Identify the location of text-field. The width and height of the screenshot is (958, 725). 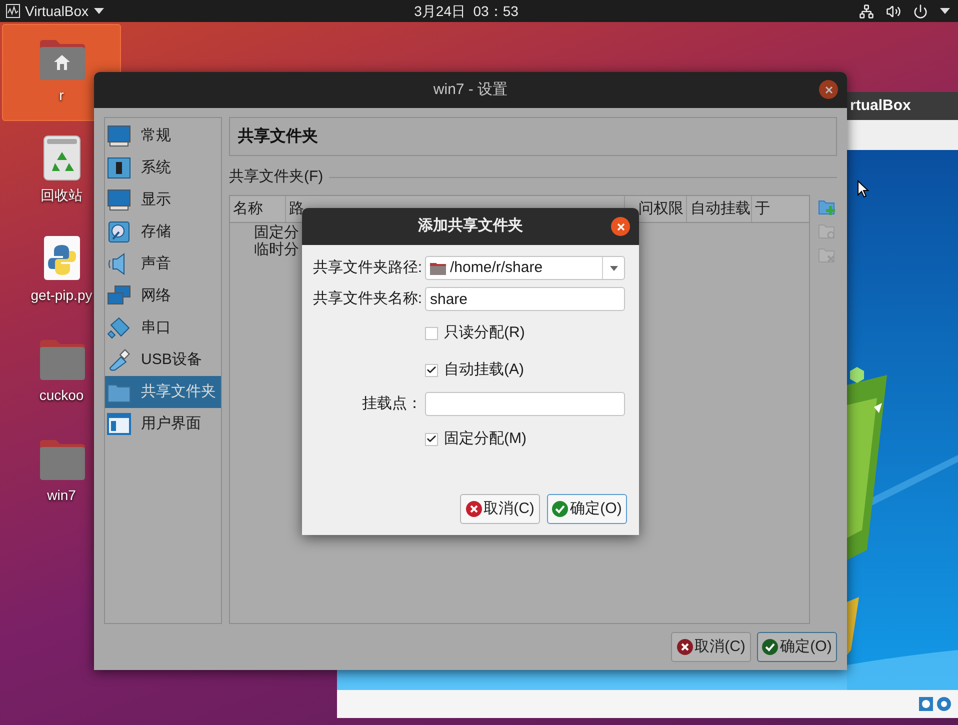
(525, 404).